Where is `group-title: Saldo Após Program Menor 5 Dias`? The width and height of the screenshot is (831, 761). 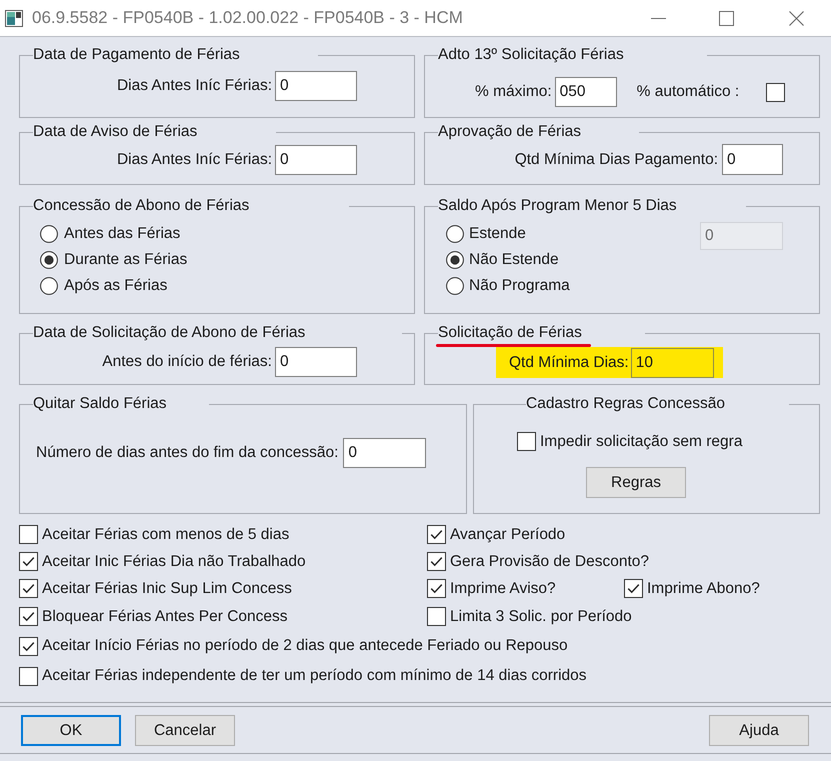 group-title: Saldo Após Program Menor 5 Dias is located at coordinates (557, 205).